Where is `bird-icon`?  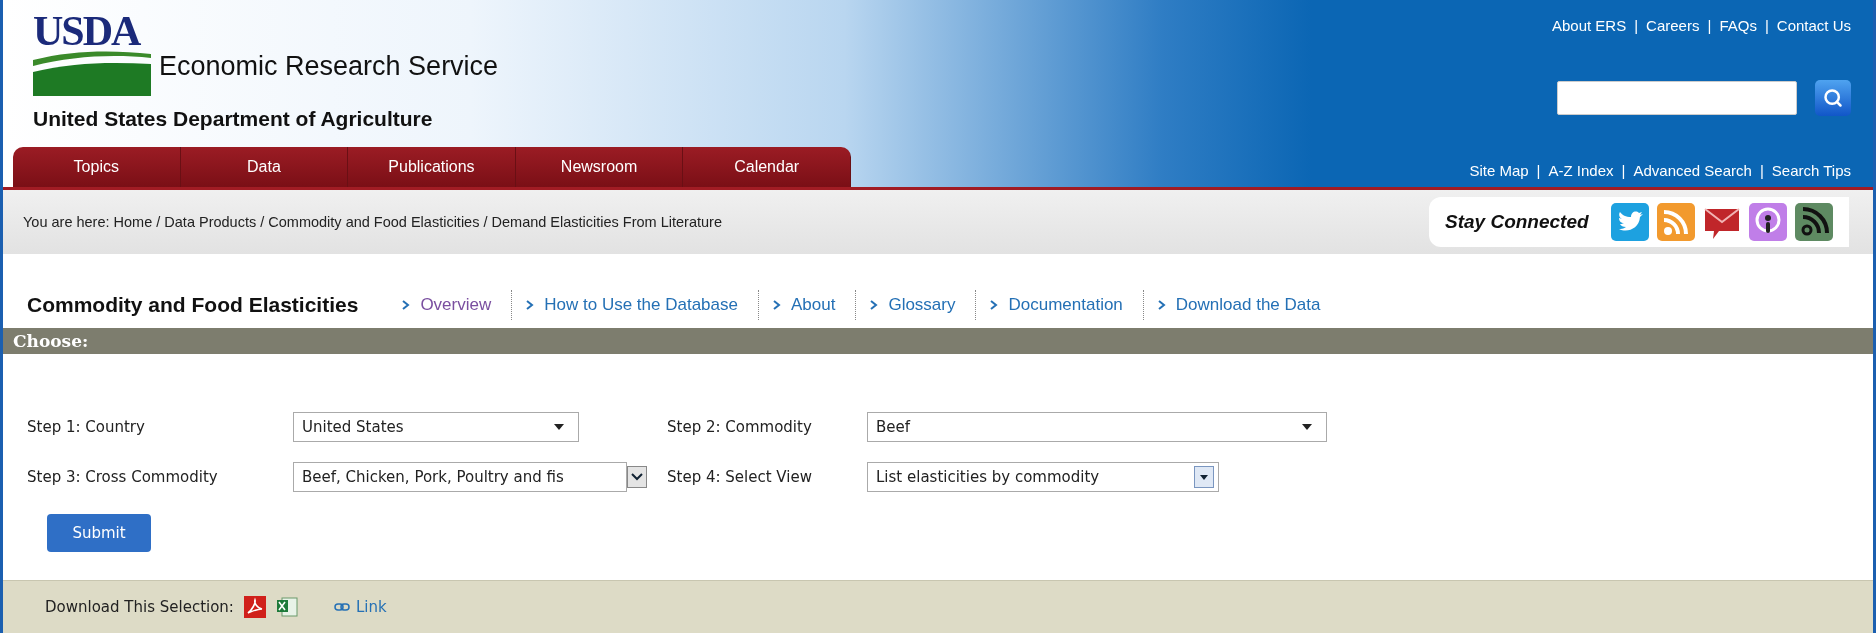 bird-icon is located at coordinates (1629, 222).